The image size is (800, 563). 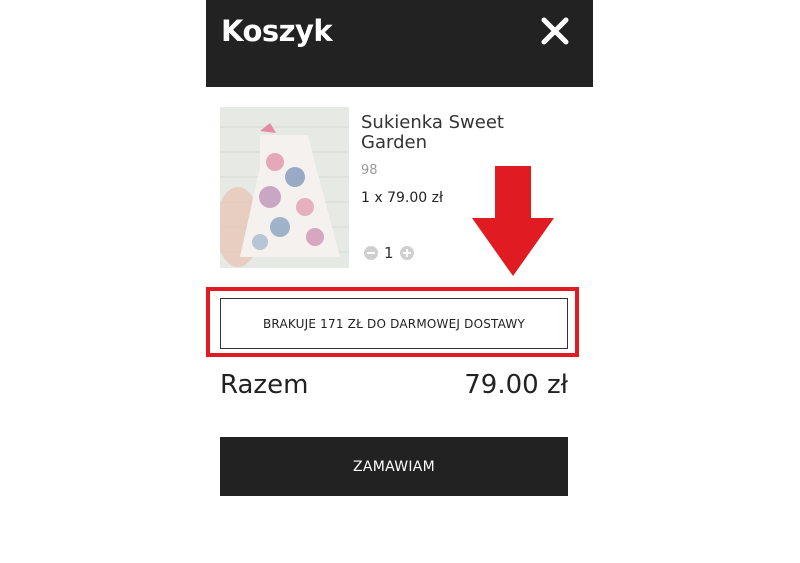 I want to click on close-button, so click(x=555, y=31).